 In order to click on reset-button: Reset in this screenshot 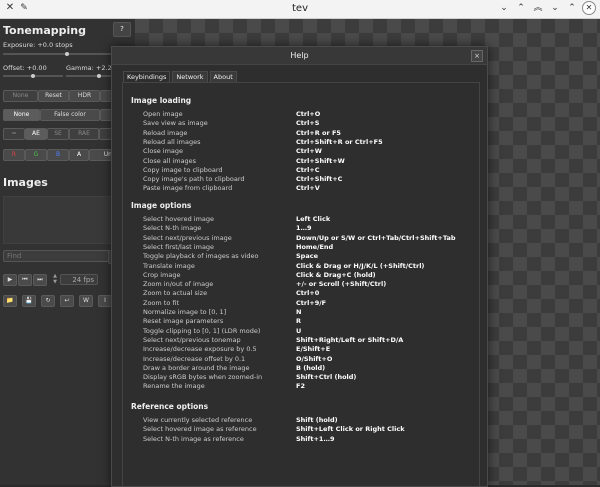, I will do `click(53, 96)`.